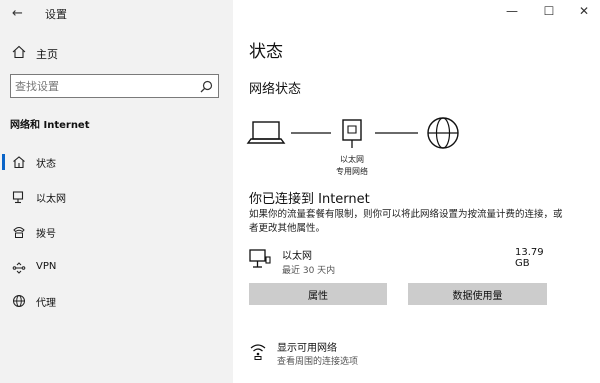  Describe the element at coordinates (56, 14) in the screenshot. I see `app-title: 设置` at that location.